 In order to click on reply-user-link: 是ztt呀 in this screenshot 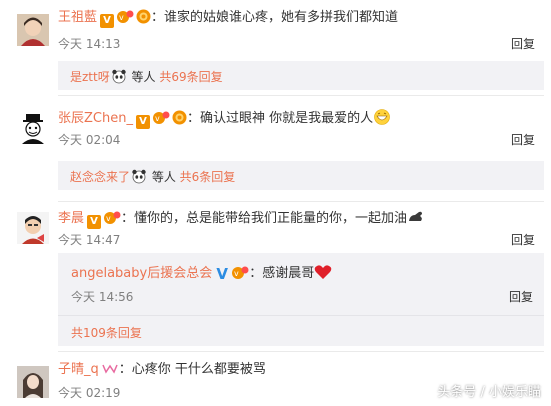, I will do `click(90, 77)`.